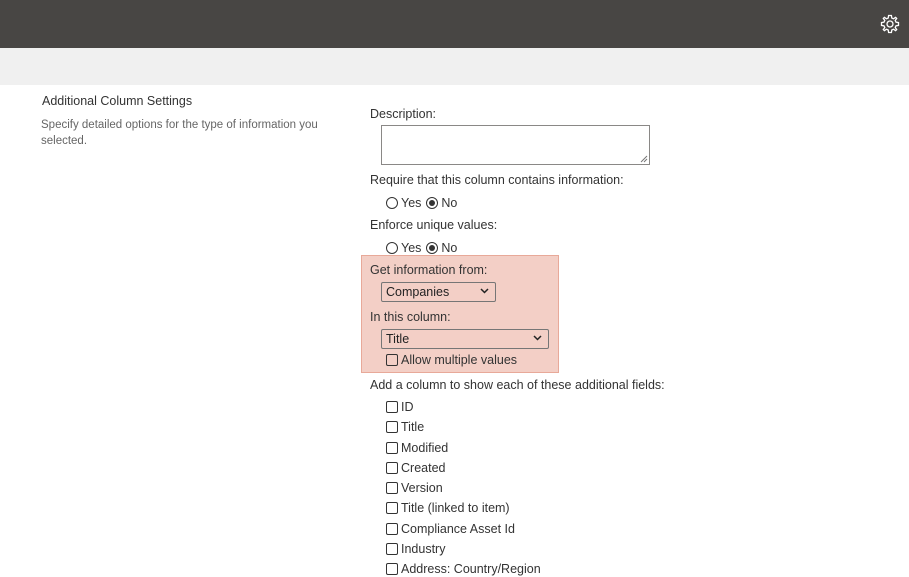 The image size is (909, 577). What do you see at coordinates (423, 549) in the screenshot?
I see `field-label: Industry` at bounding box center [423, 549].